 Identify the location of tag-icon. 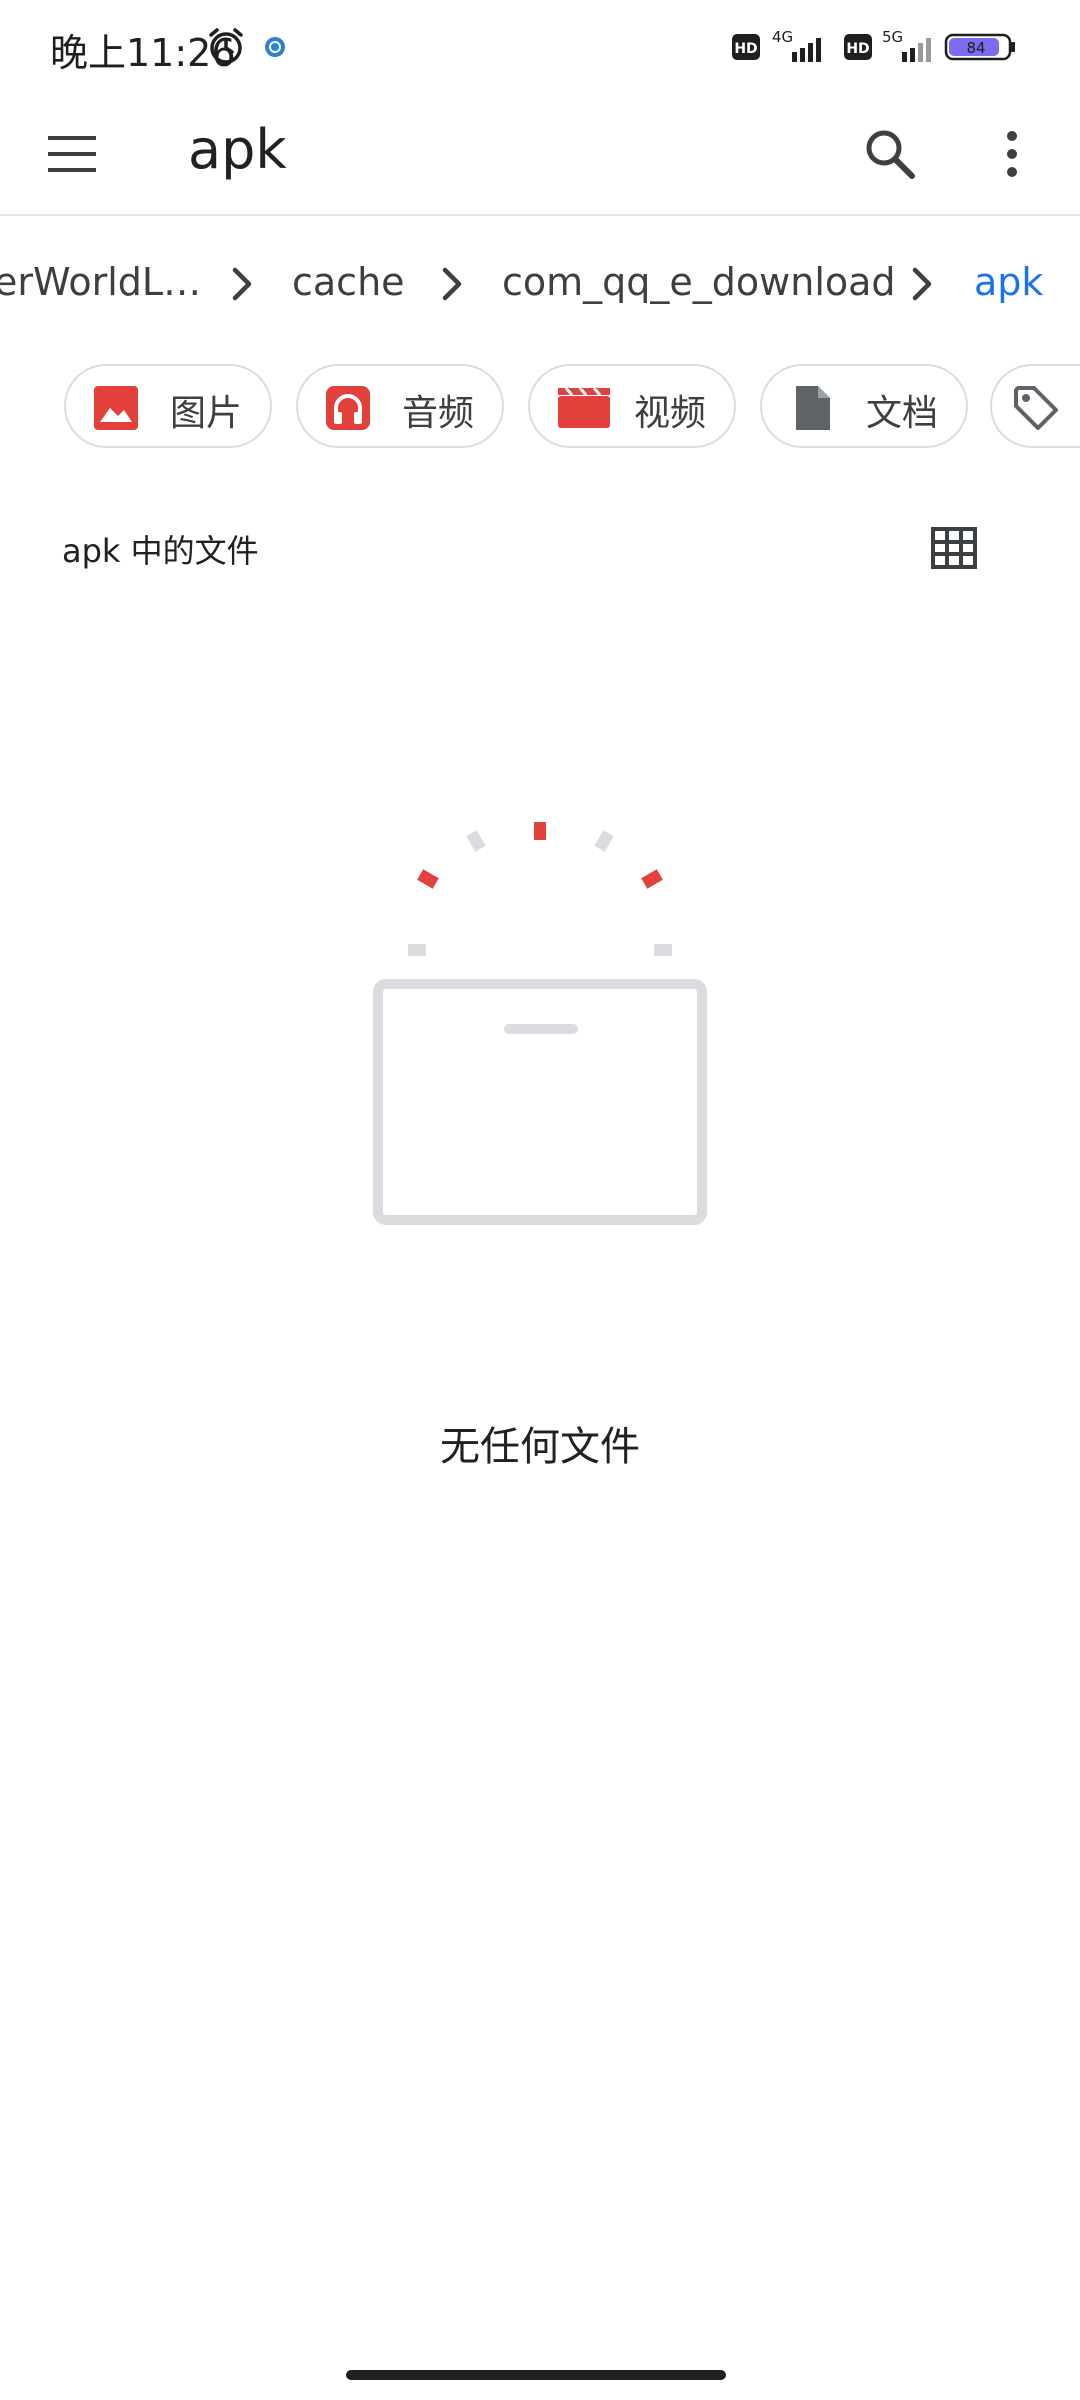
(1036, 408).